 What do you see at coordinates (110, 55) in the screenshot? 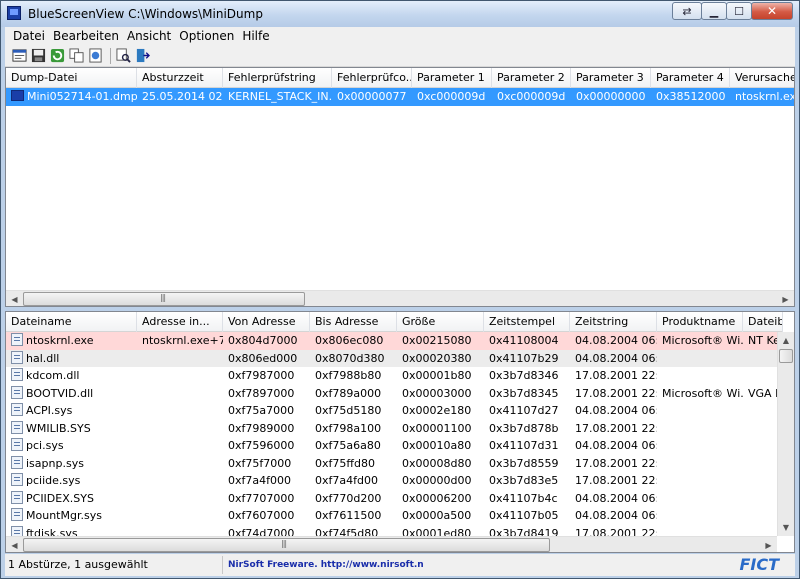
I see `toolbar-separator` at bounding box center [110, 55].